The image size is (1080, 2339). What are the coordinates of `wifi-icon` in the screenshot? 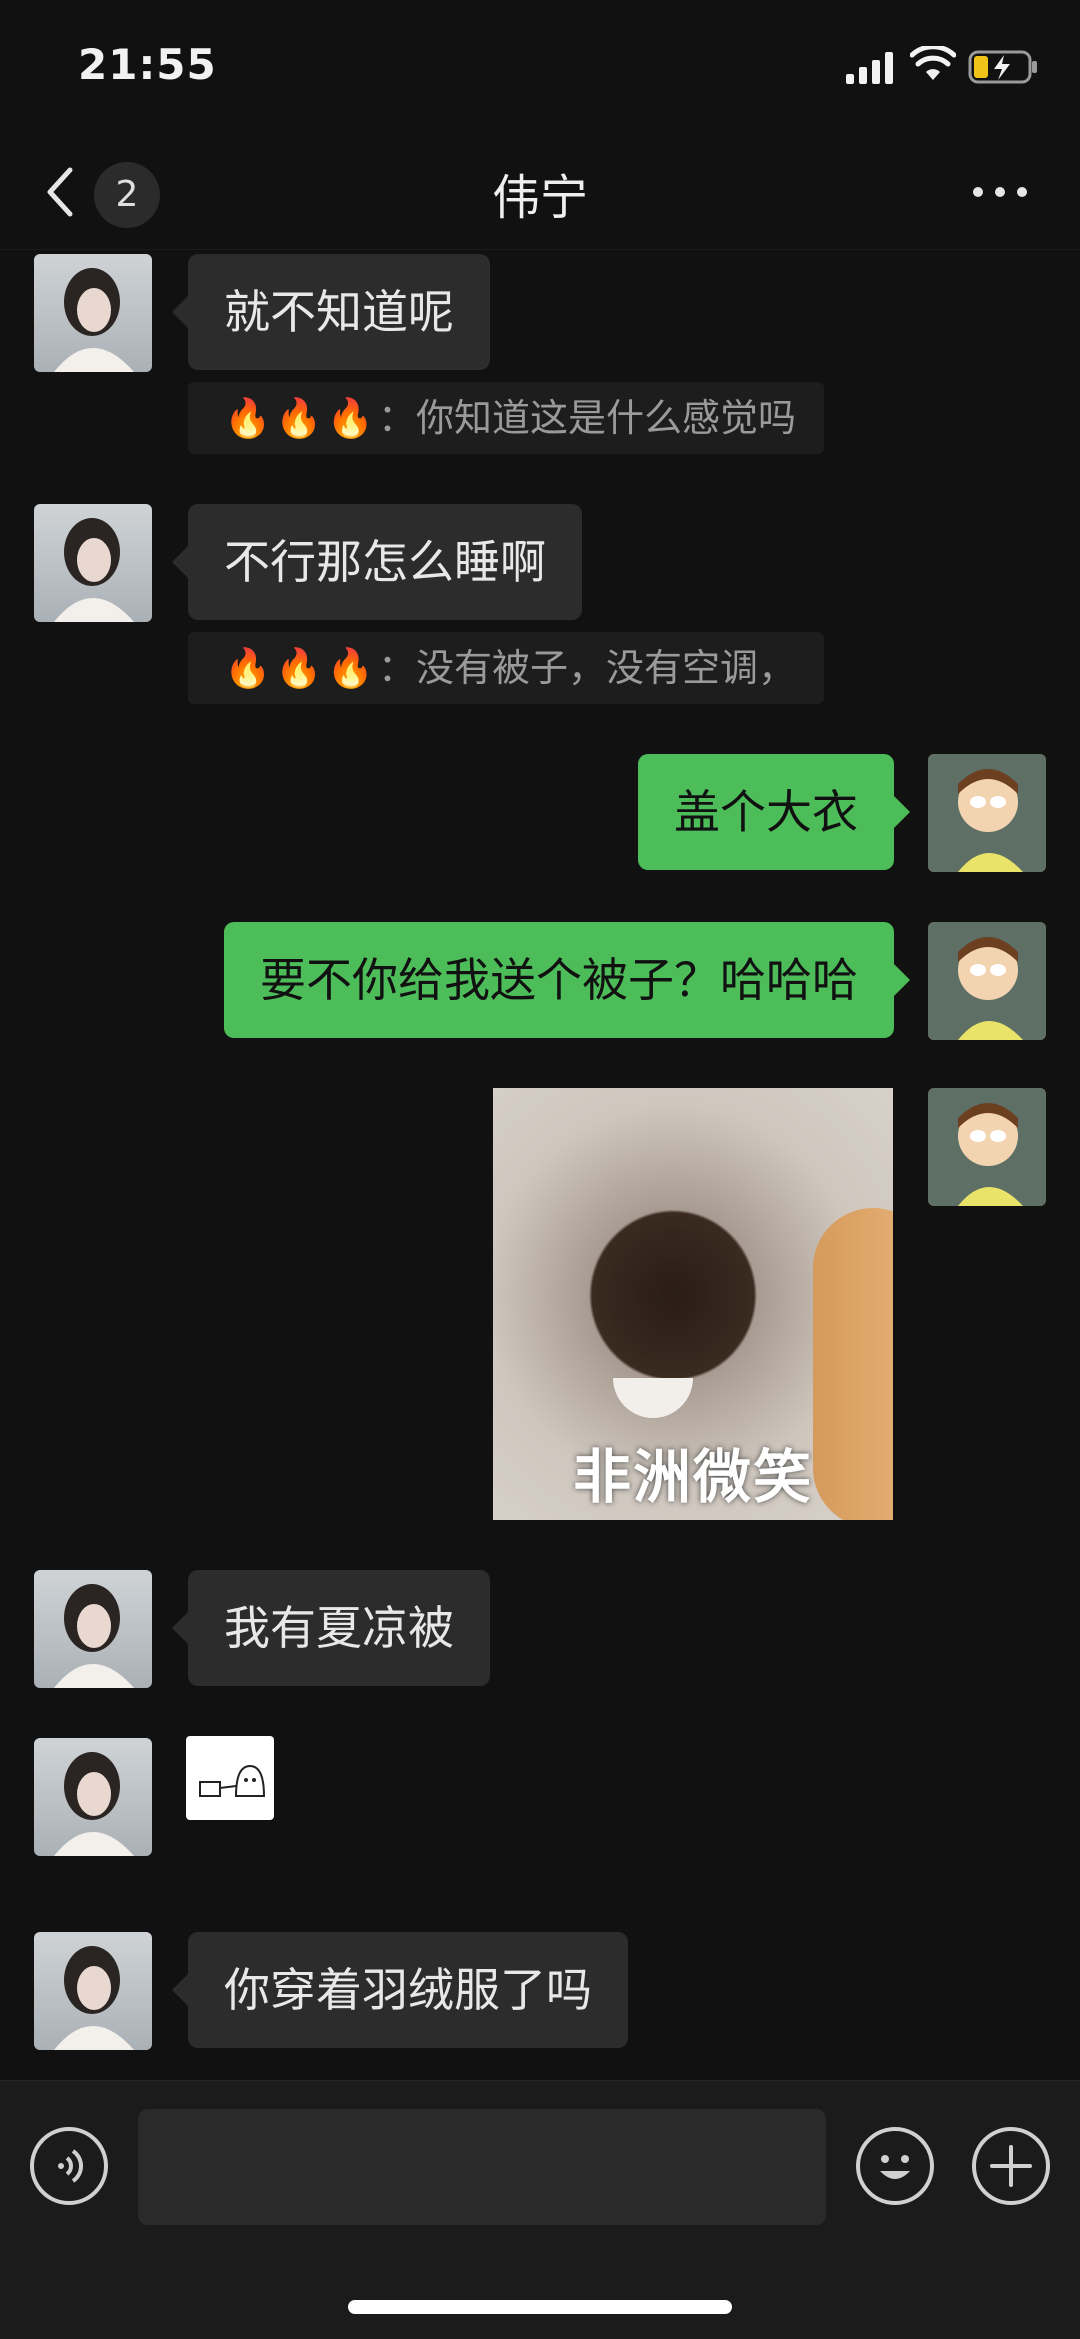 It's located at (933, 63).